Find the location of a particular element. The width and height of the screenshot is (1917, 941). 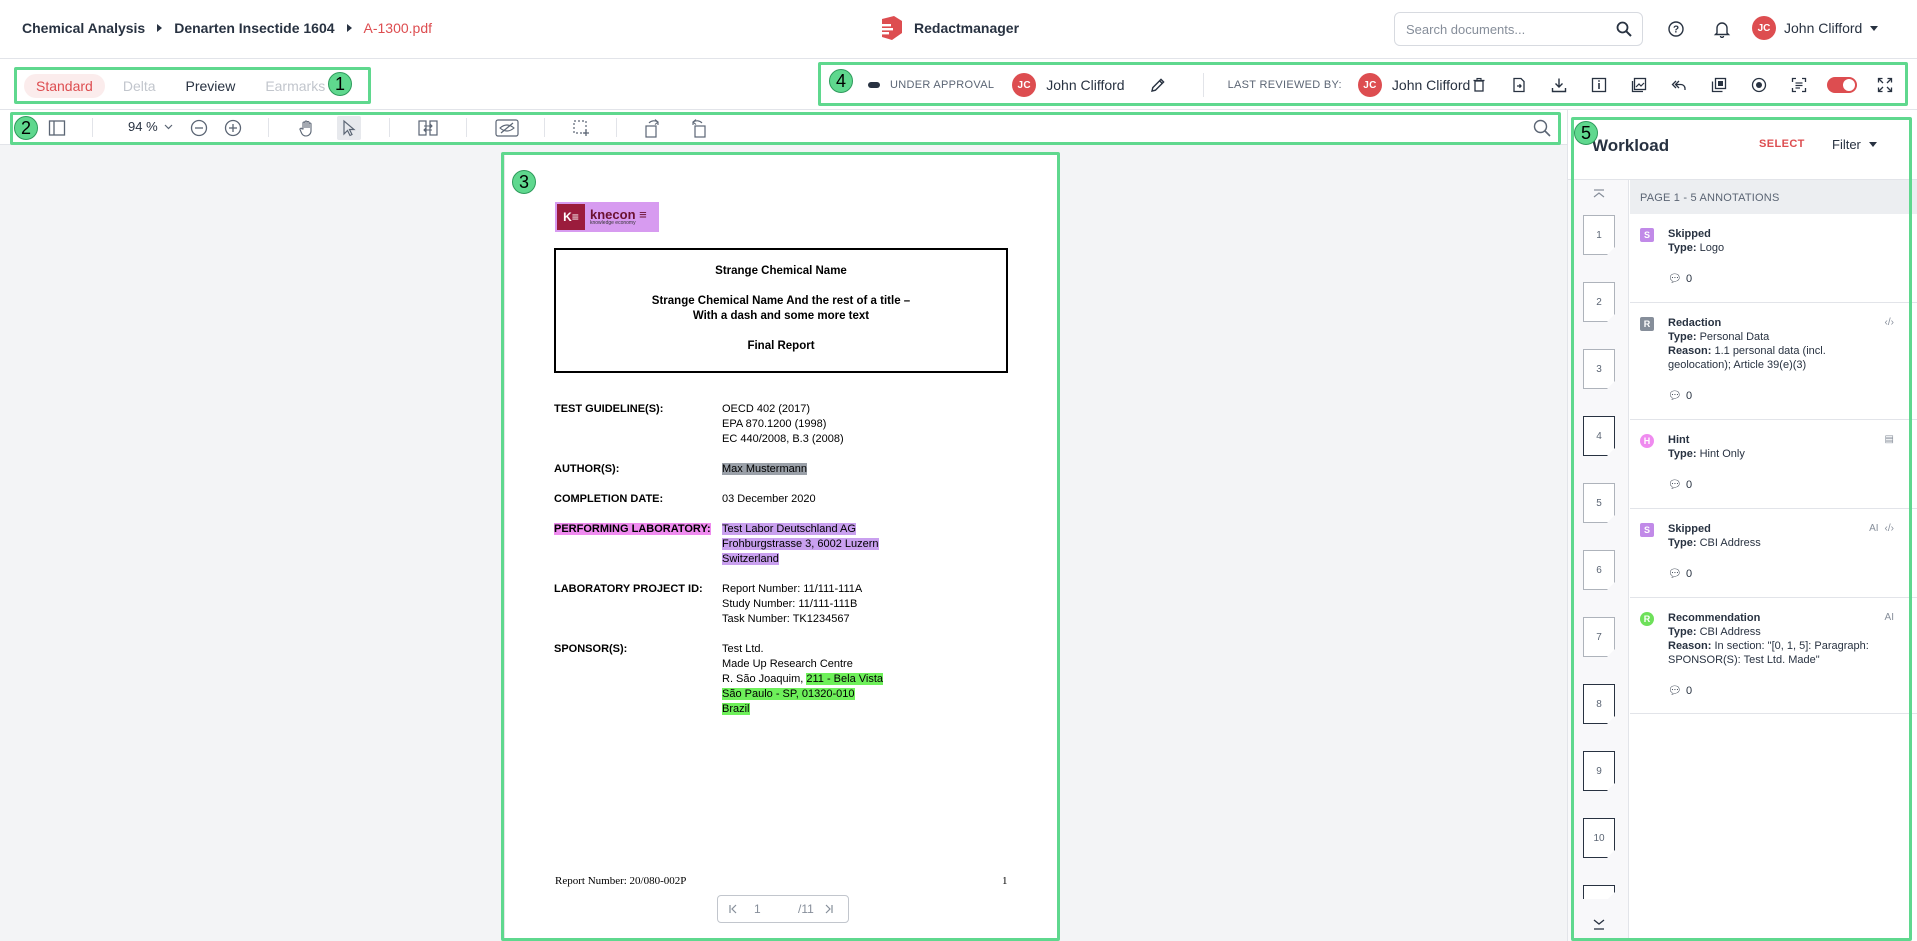

page-thumbnail is located at coordinates (1599, 892).